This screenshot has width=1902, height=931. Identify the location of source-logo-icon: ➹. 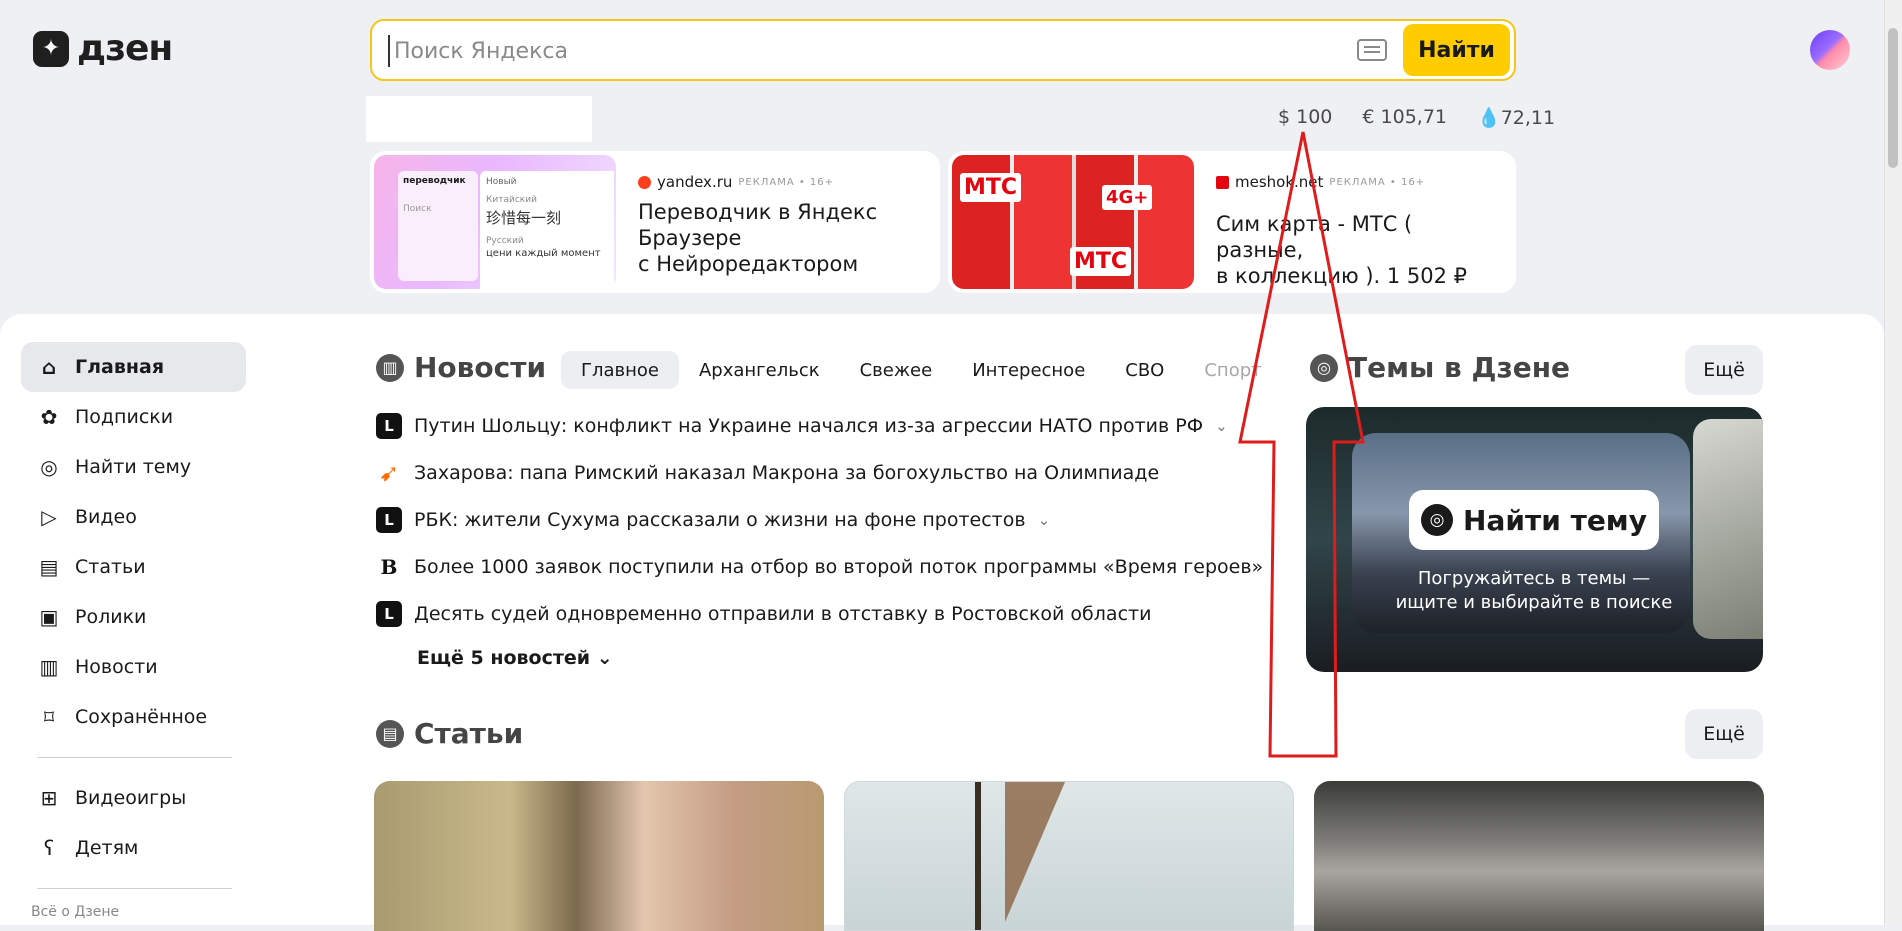
(389, 472).